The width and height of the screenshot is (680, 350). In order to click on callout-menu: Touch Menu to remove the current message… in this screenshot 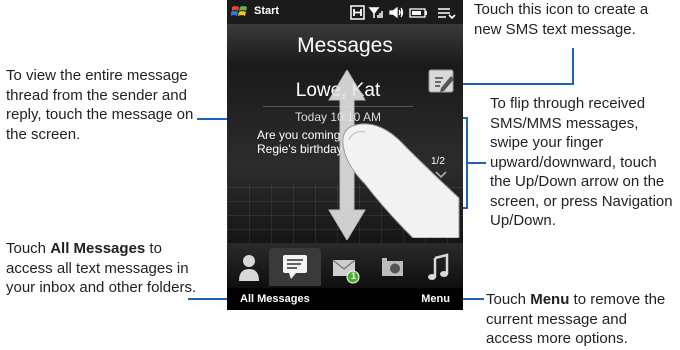, I will do `click(581, 319)`.